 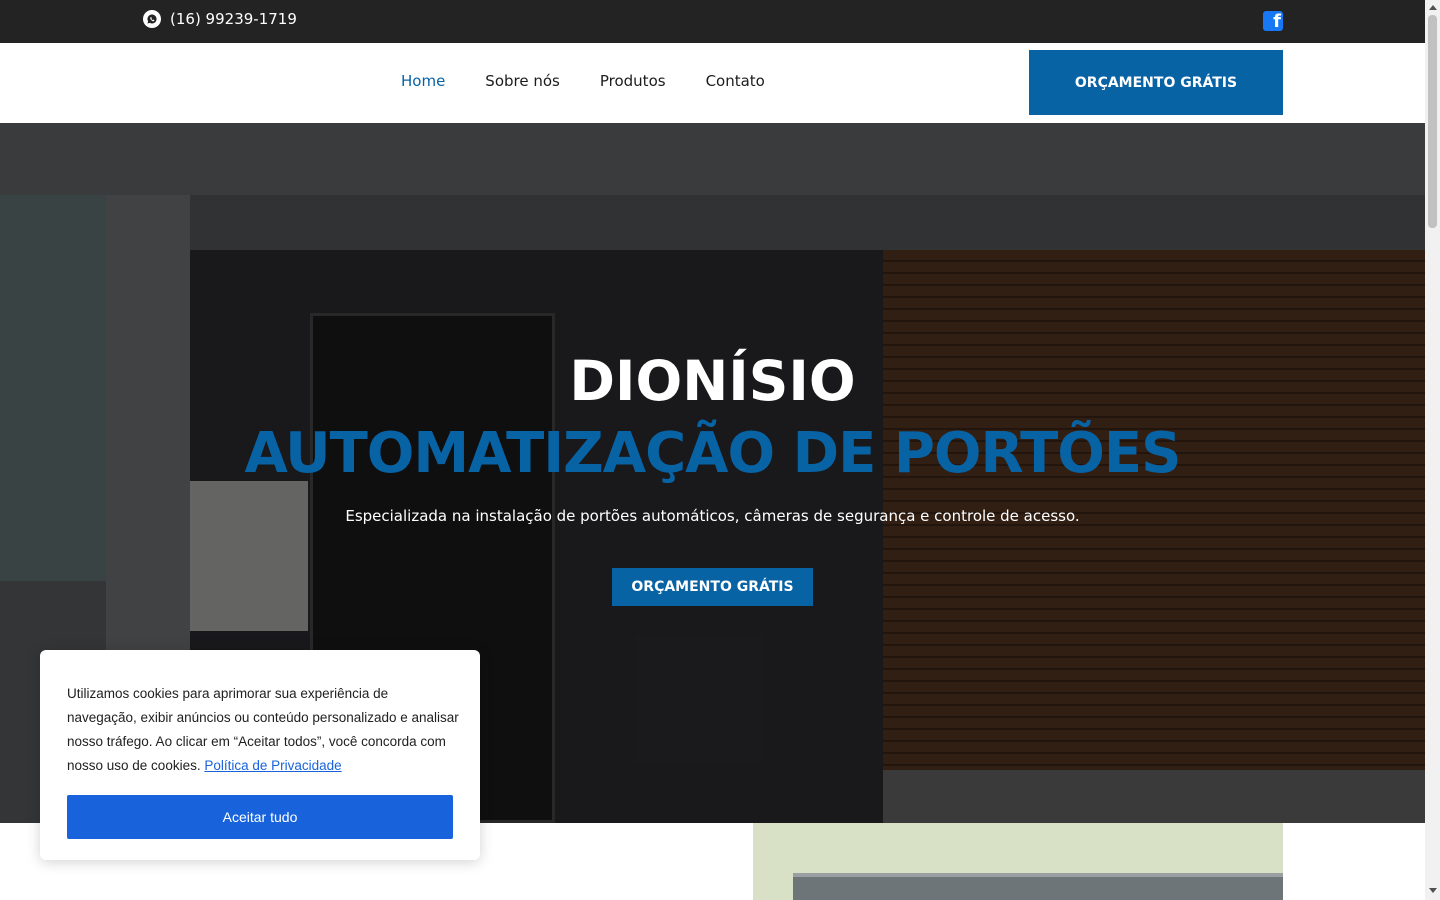 What do you see at coordinates (260, 817) in the screenshot?
I see `accept-cookies-button: Aceitar tudo` at bounding box center [260, 817].